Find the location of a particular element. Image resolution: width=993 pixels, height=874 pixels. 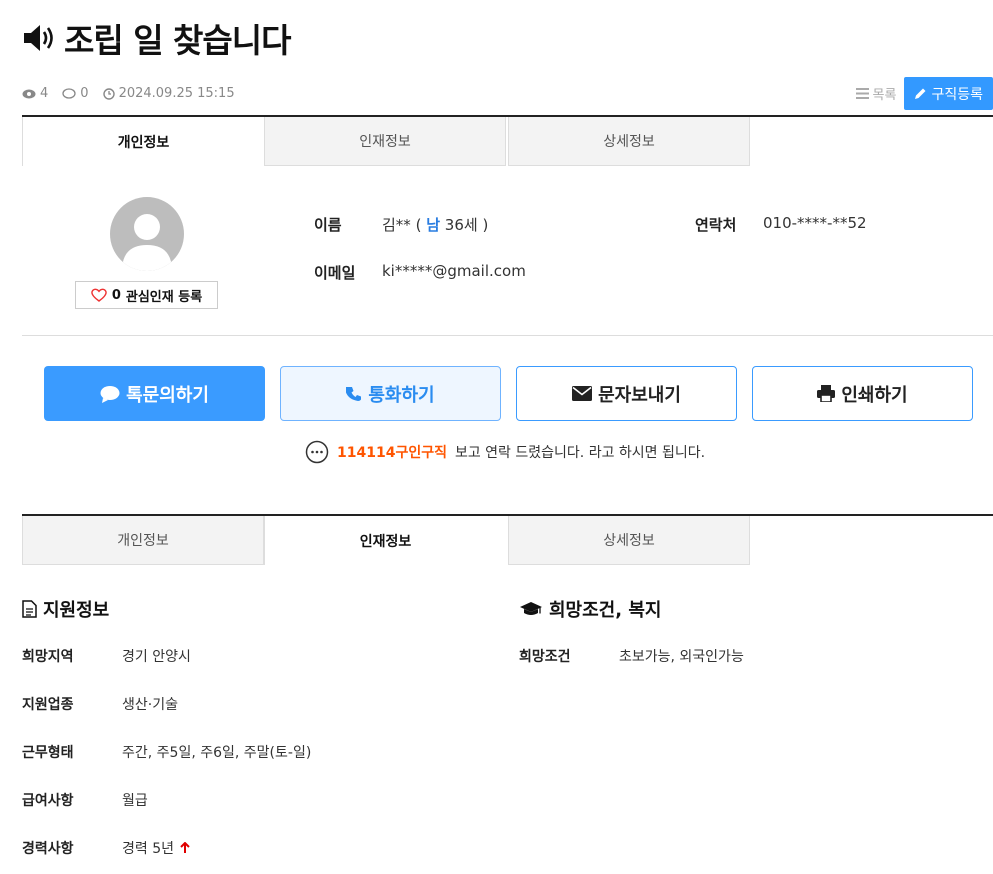

tab-detail: 상세정보 is located at coordinates (629, 141).